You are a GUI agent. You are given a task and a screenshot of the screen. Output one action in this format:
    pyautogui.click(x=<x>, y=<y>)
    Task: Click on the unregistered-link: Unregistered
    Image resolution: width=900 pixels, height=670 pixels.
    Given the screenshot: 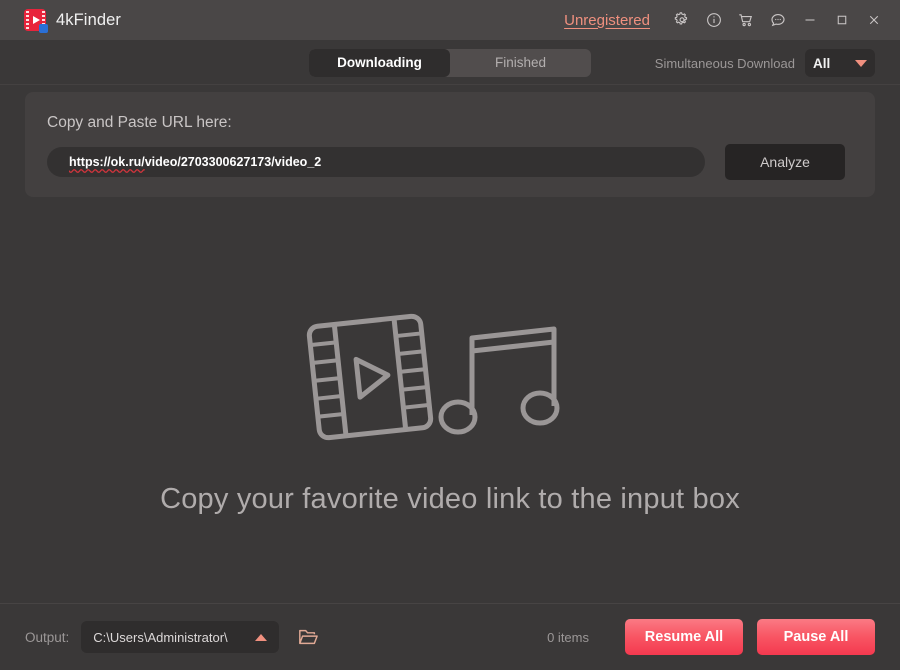 What is the action you would take?
    pyautogui.click(x=607, y=20)
    